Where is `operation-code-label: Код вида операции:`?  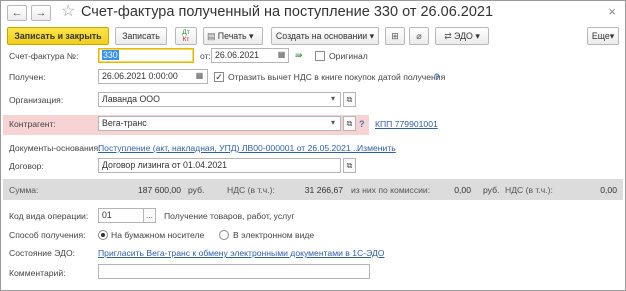
operation-code-label: Код вида операции: is located at coordinates (49, 216).